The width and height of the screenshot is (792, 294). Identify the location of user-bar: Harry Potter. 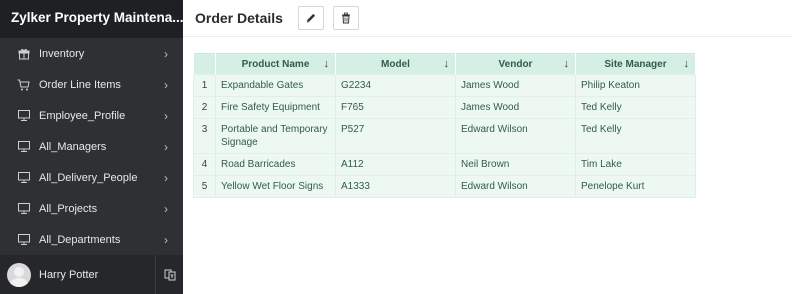
(91, 274).